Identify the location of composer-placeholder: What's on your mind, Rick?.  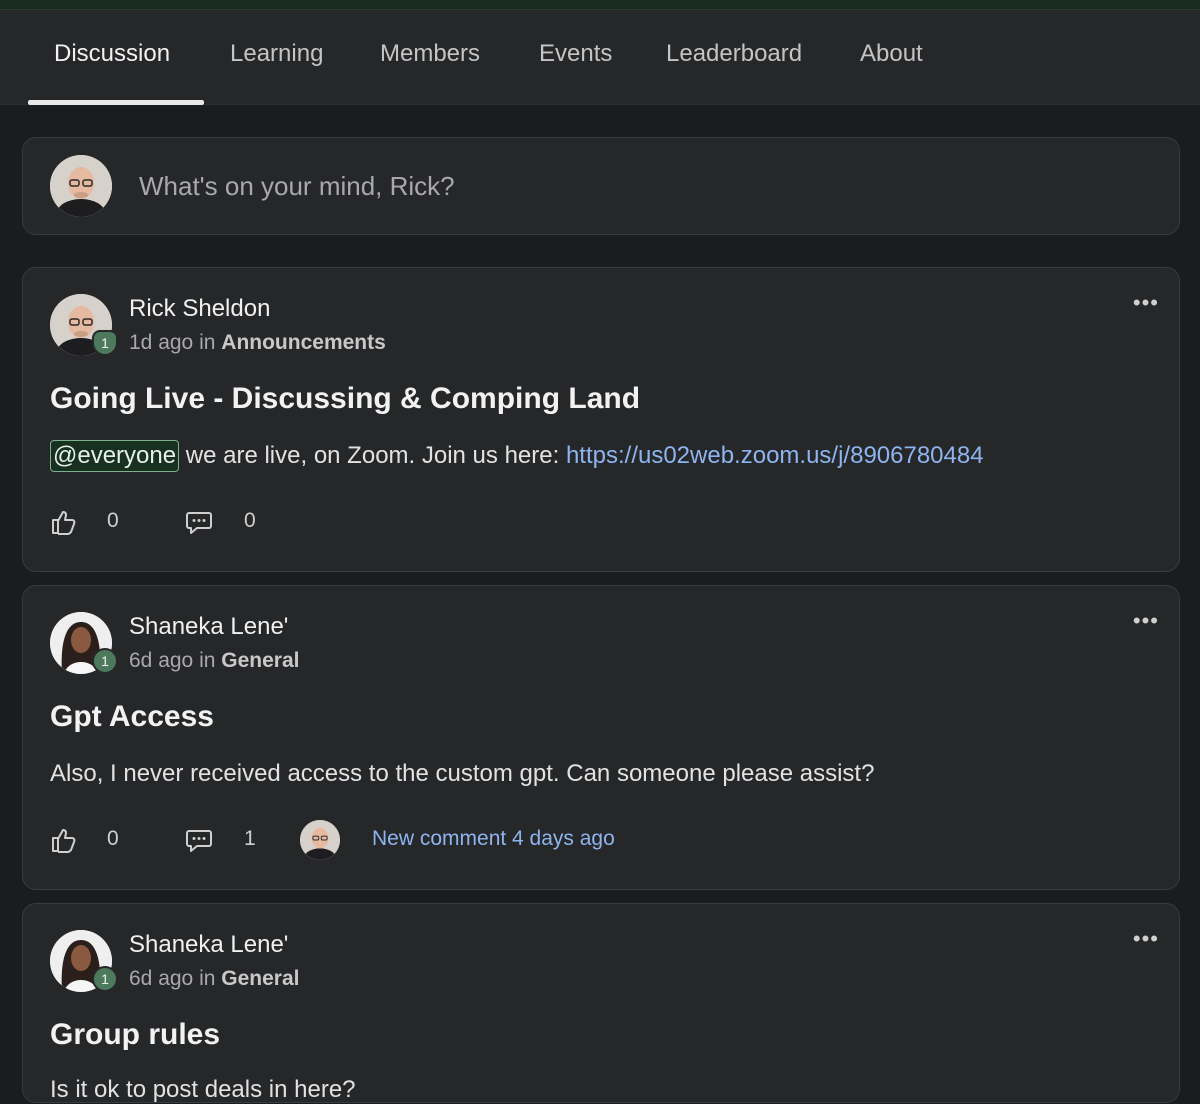
(297, 186).